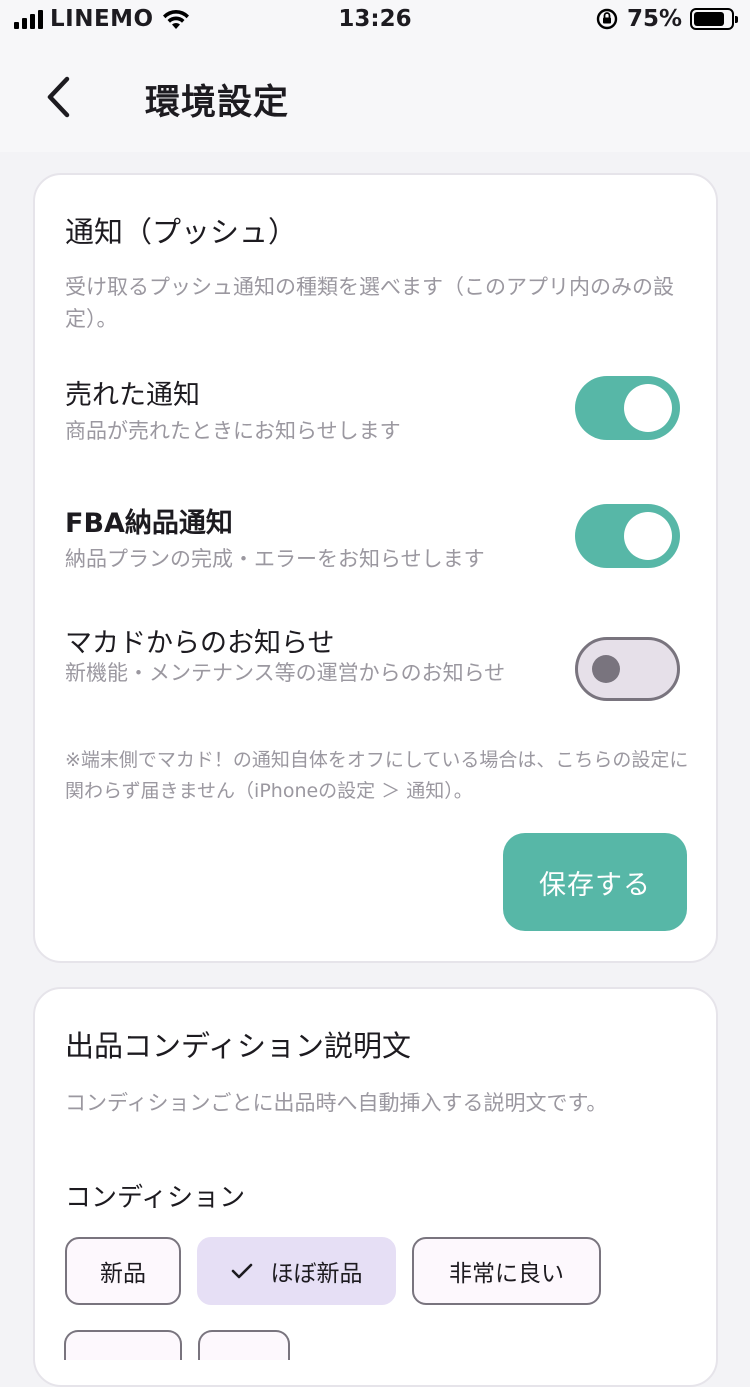 Image resolution: width=750 pixels, height=1387 pixels. I want to click on chip-label: 新品, so click(123, 1274).